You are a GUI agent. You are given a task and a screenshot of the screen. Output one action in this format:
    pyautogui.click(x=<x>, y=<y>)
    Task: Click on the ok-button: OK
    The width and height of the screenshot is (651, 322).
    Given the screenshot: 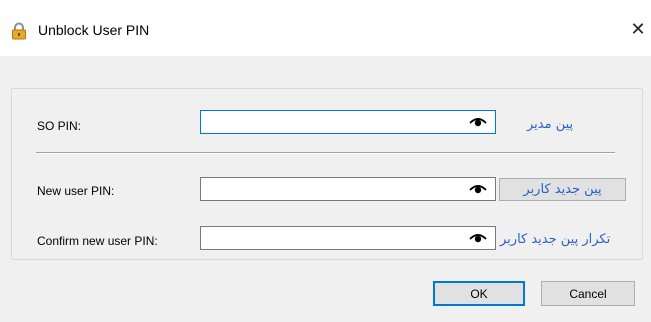 What is the action you would take?
    pyautogui.click(x=479, y=293)
    